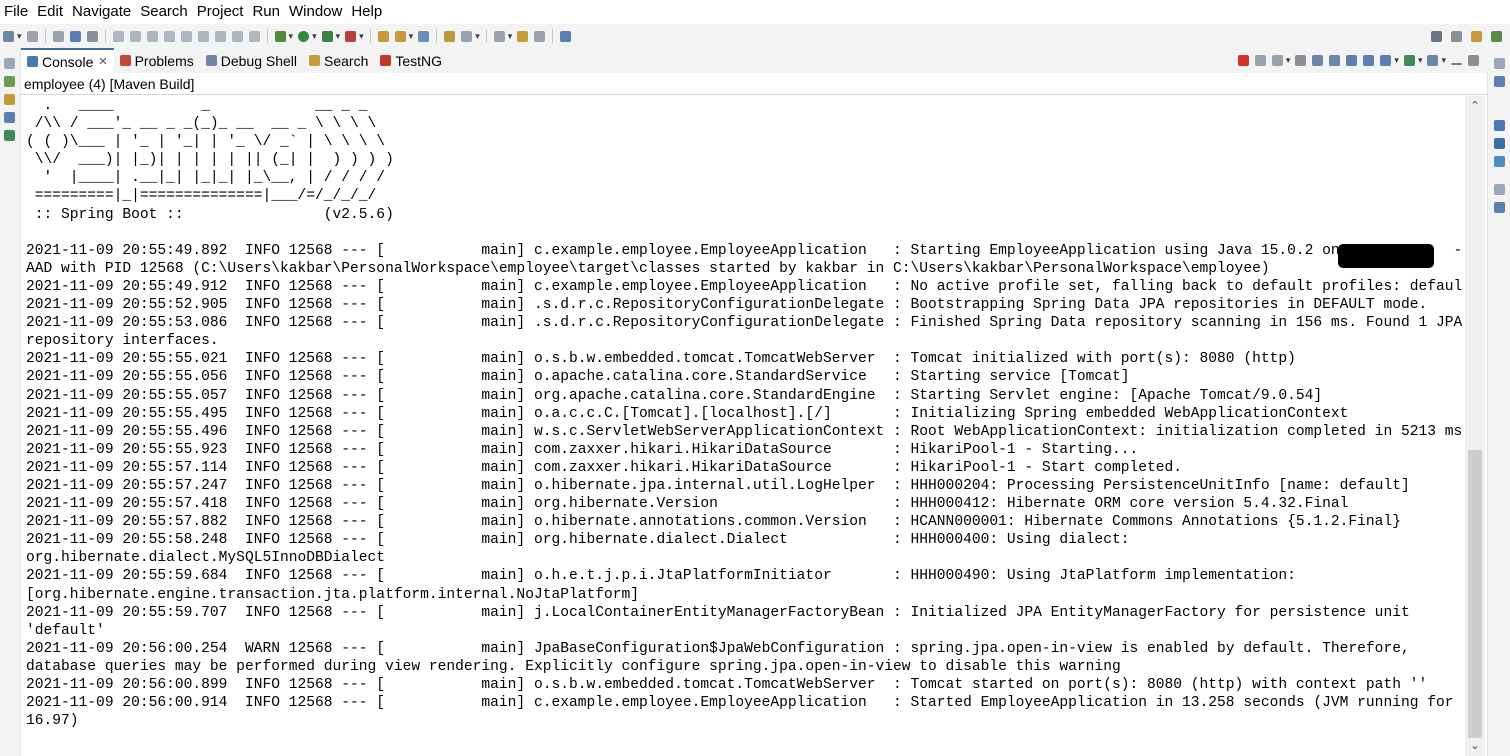  Describe the element at coordinates (237, 36) in the screenshot. I see `drop-to-frame-icon` at that location.